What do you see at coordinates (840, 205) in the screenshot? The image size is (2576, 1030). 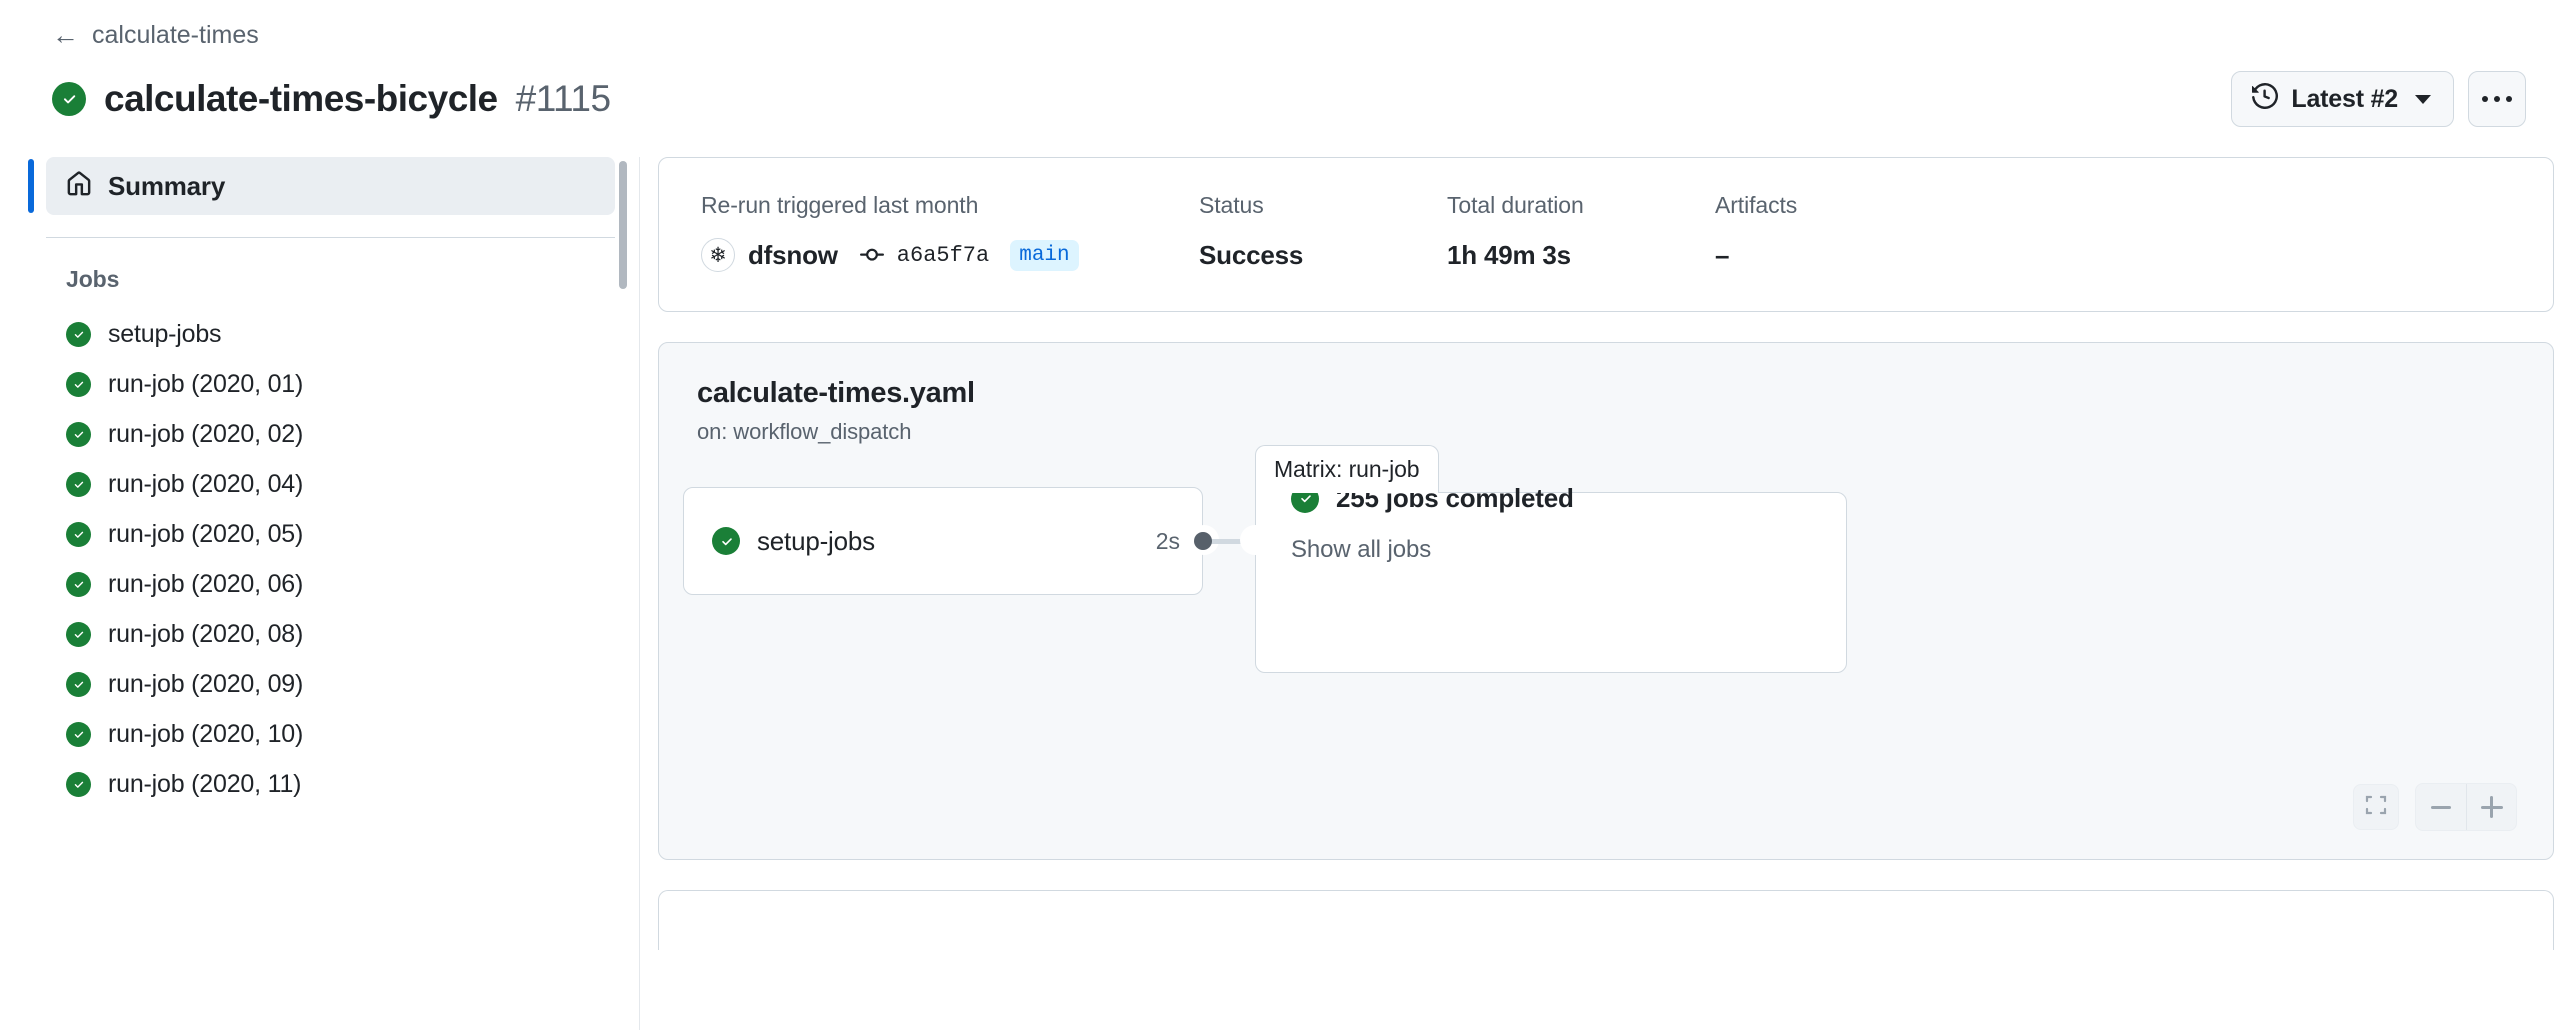 I see `trigger-label: Re-run triggered last month` at bounding box center [840, 205].